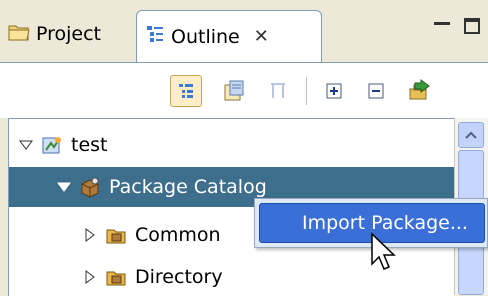  Describe the element at coordinates (90, 187) in the screenshot. I see `package-catalog-icon` at that location.